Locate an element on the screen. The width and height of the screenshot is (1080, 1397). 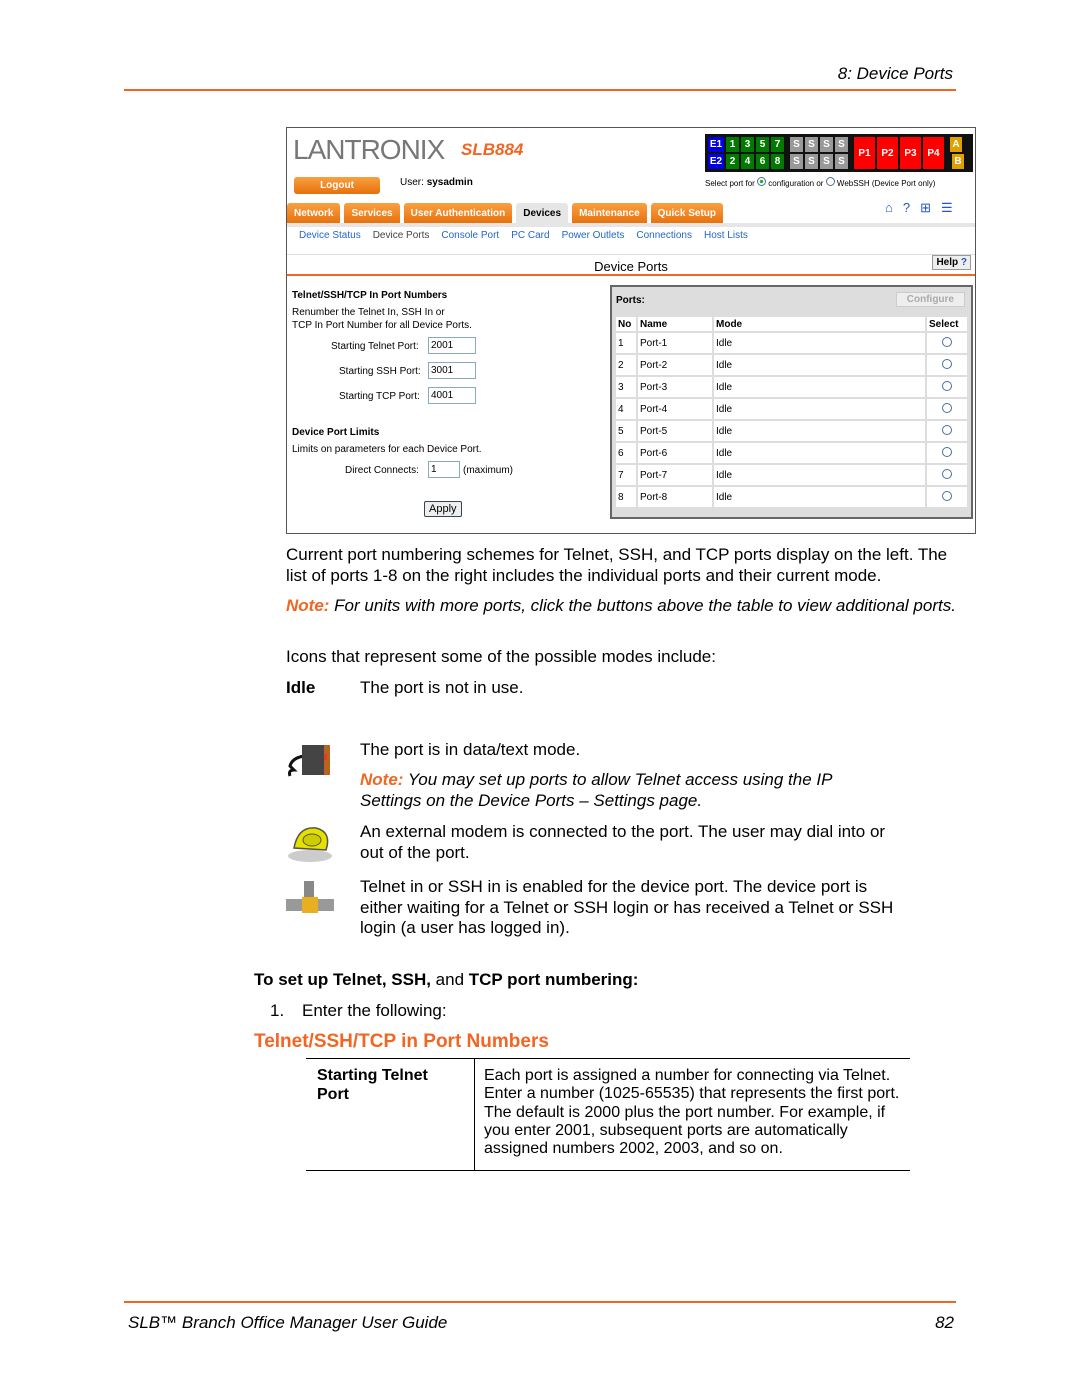
model-name: SLB884 is located at coordinates (492, 149).